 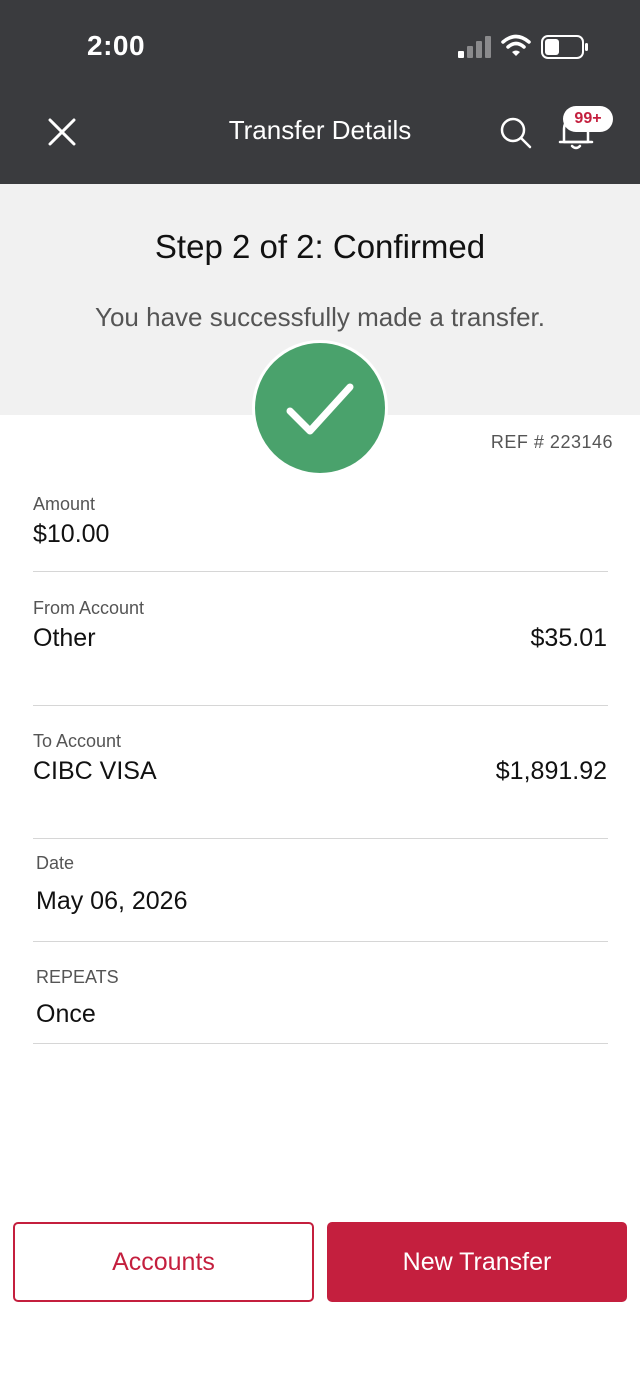 What do you see at coordinates (551, 771) in the screenshot?
I see `to-account-balance: $1,891.92` at bounding box center [551, 771].